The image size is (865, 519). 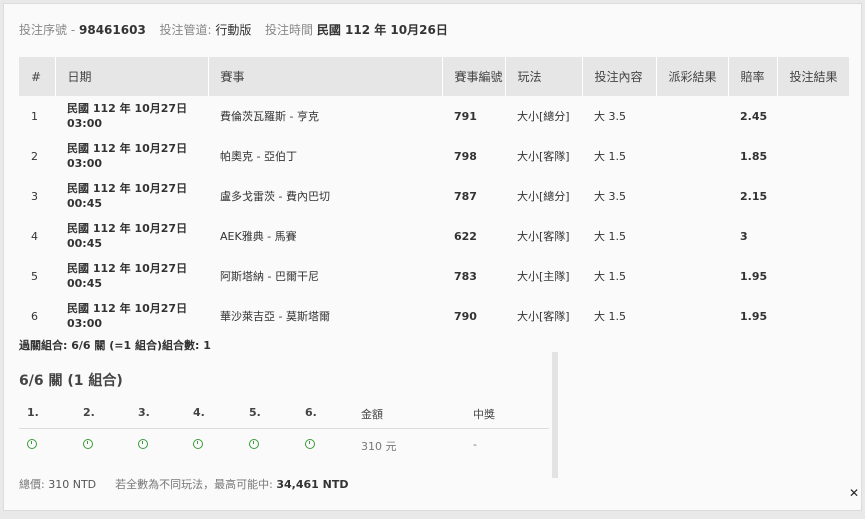 I want to click on max-win-value: 34,461 NTD, so click(x=312, y=484).